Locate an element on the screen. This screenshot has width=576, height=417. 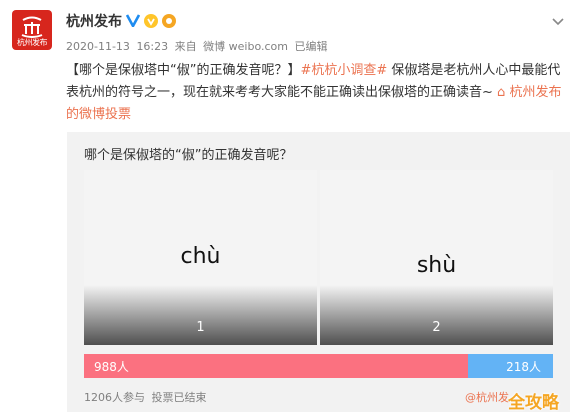
post-source: 微博 weibo.com is located at coordinates (245, 46).